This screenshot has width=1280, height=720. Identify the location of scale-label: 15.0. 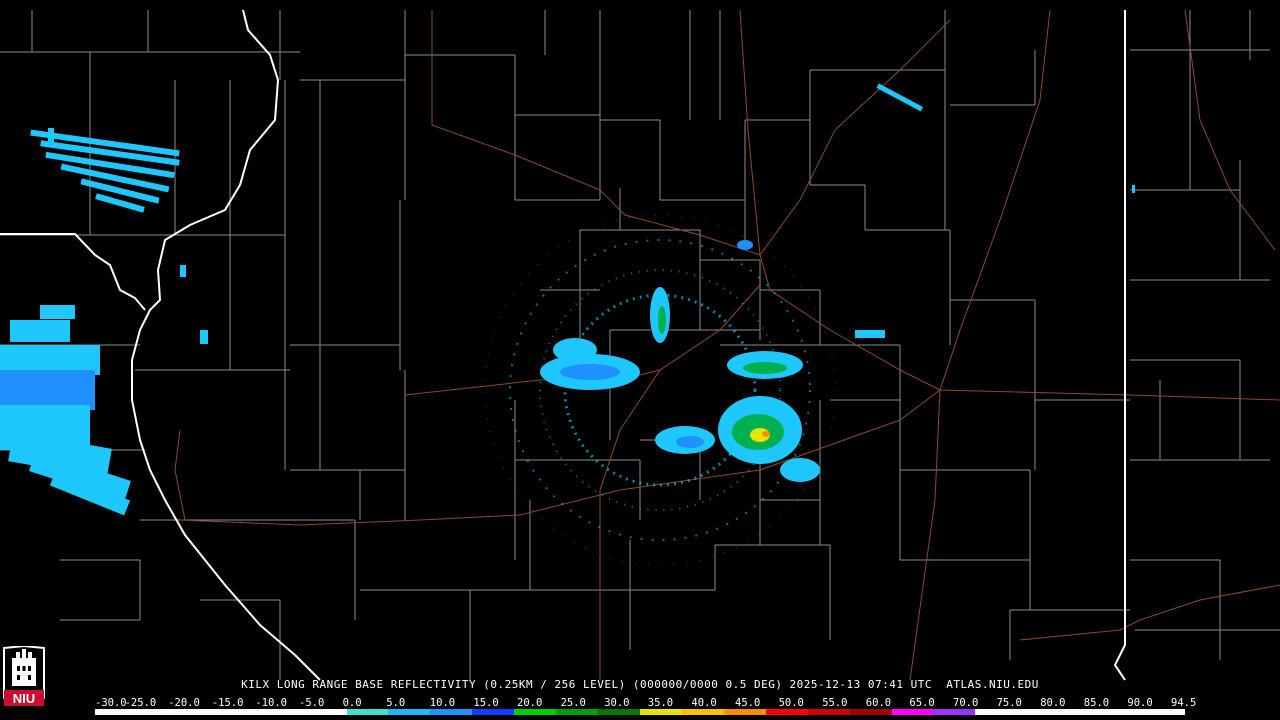
(486, 703).